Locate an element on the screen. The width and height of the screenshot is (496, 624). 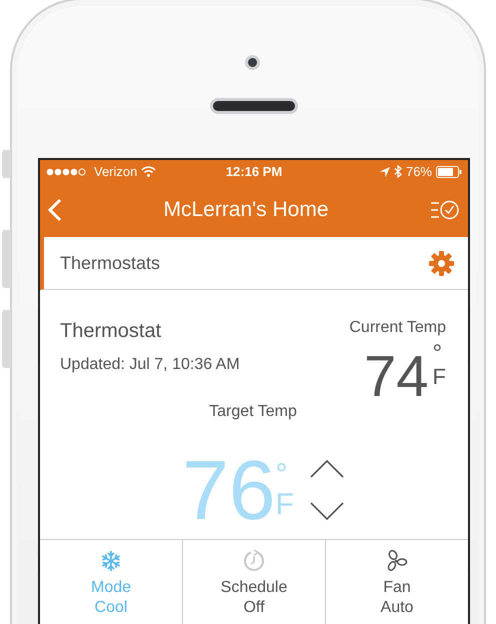
target-temp-label: Target Temp is located at coordinates (253, 411).